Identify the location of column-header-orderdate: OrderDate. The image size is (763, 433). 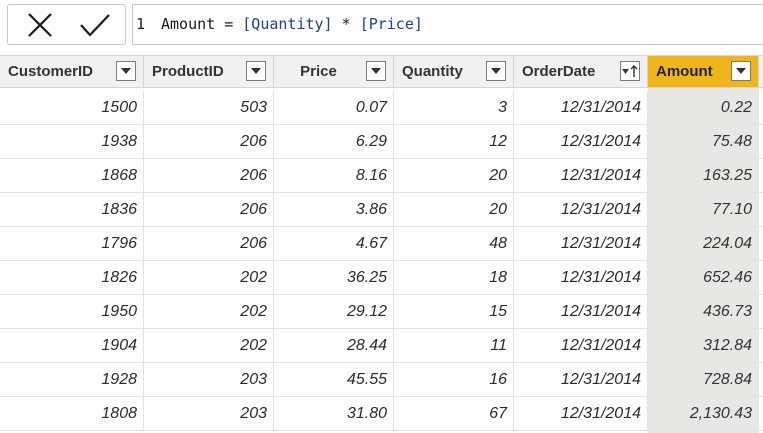
(581, 71).